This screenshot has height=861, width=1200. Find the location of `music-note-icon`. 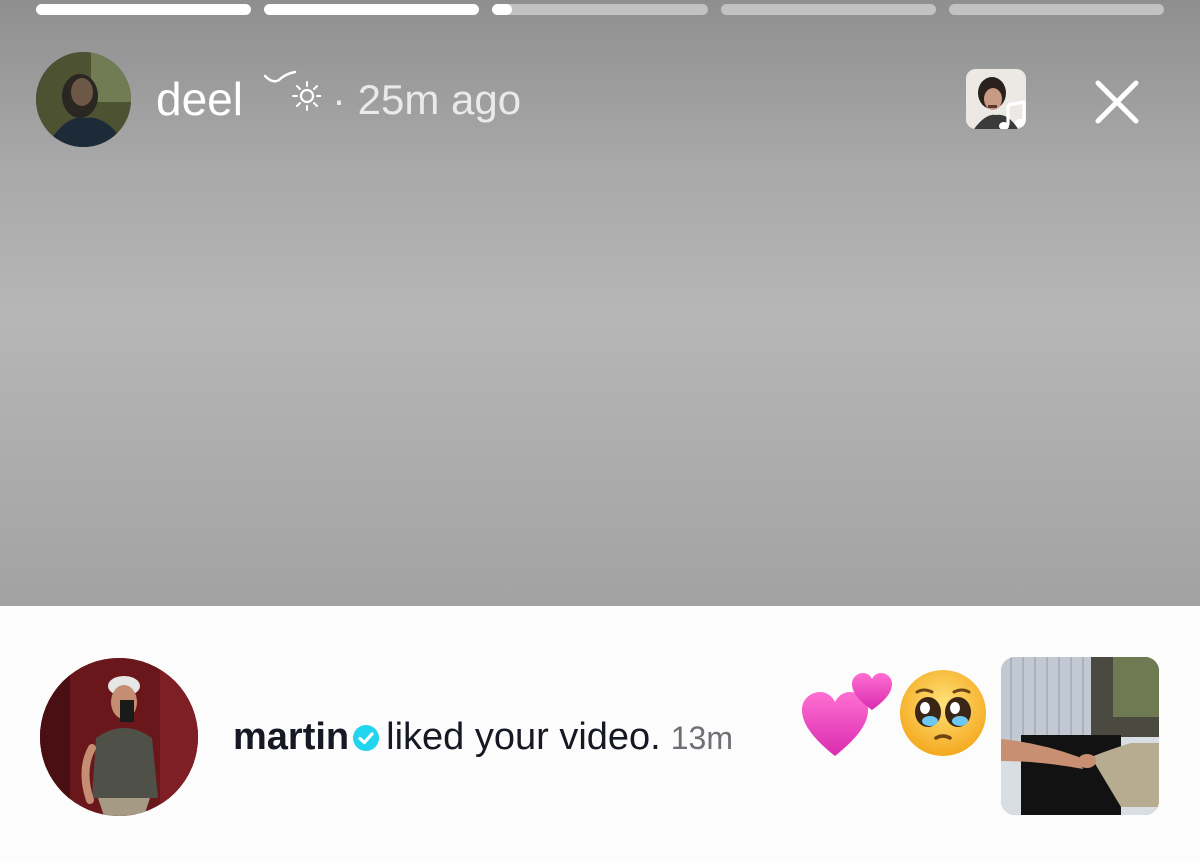

music-note-icon is located at coordinates (1012, 114).